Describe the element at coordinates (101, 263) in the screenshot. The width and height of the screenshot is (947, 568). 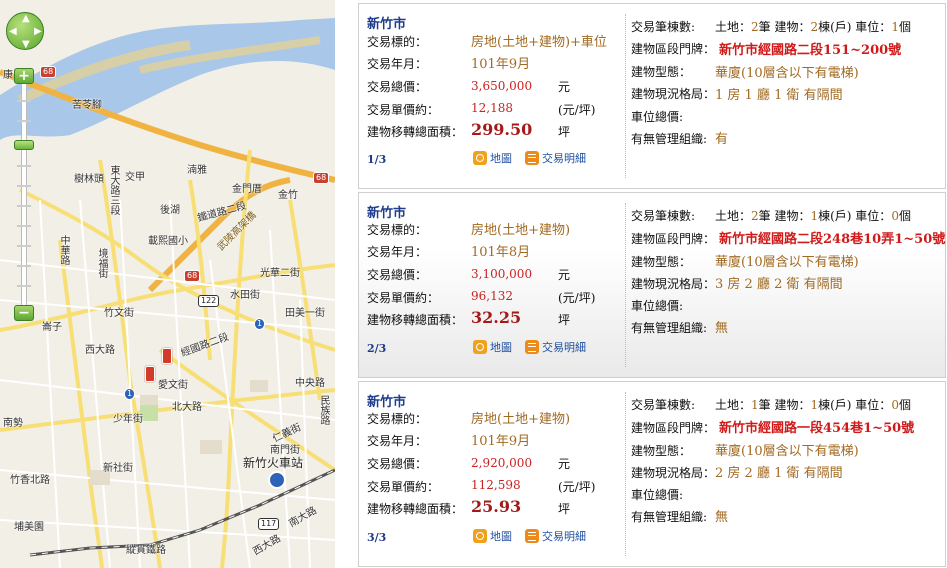
I see `map-label: 境福街` at that location.